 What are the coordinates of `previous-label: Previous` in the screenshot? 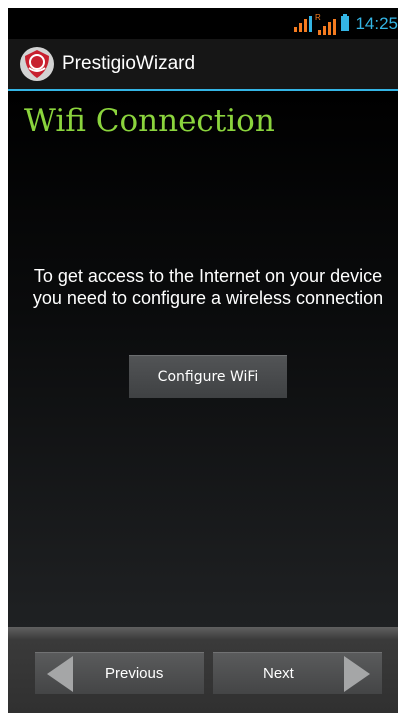 It's located at (134, 673).